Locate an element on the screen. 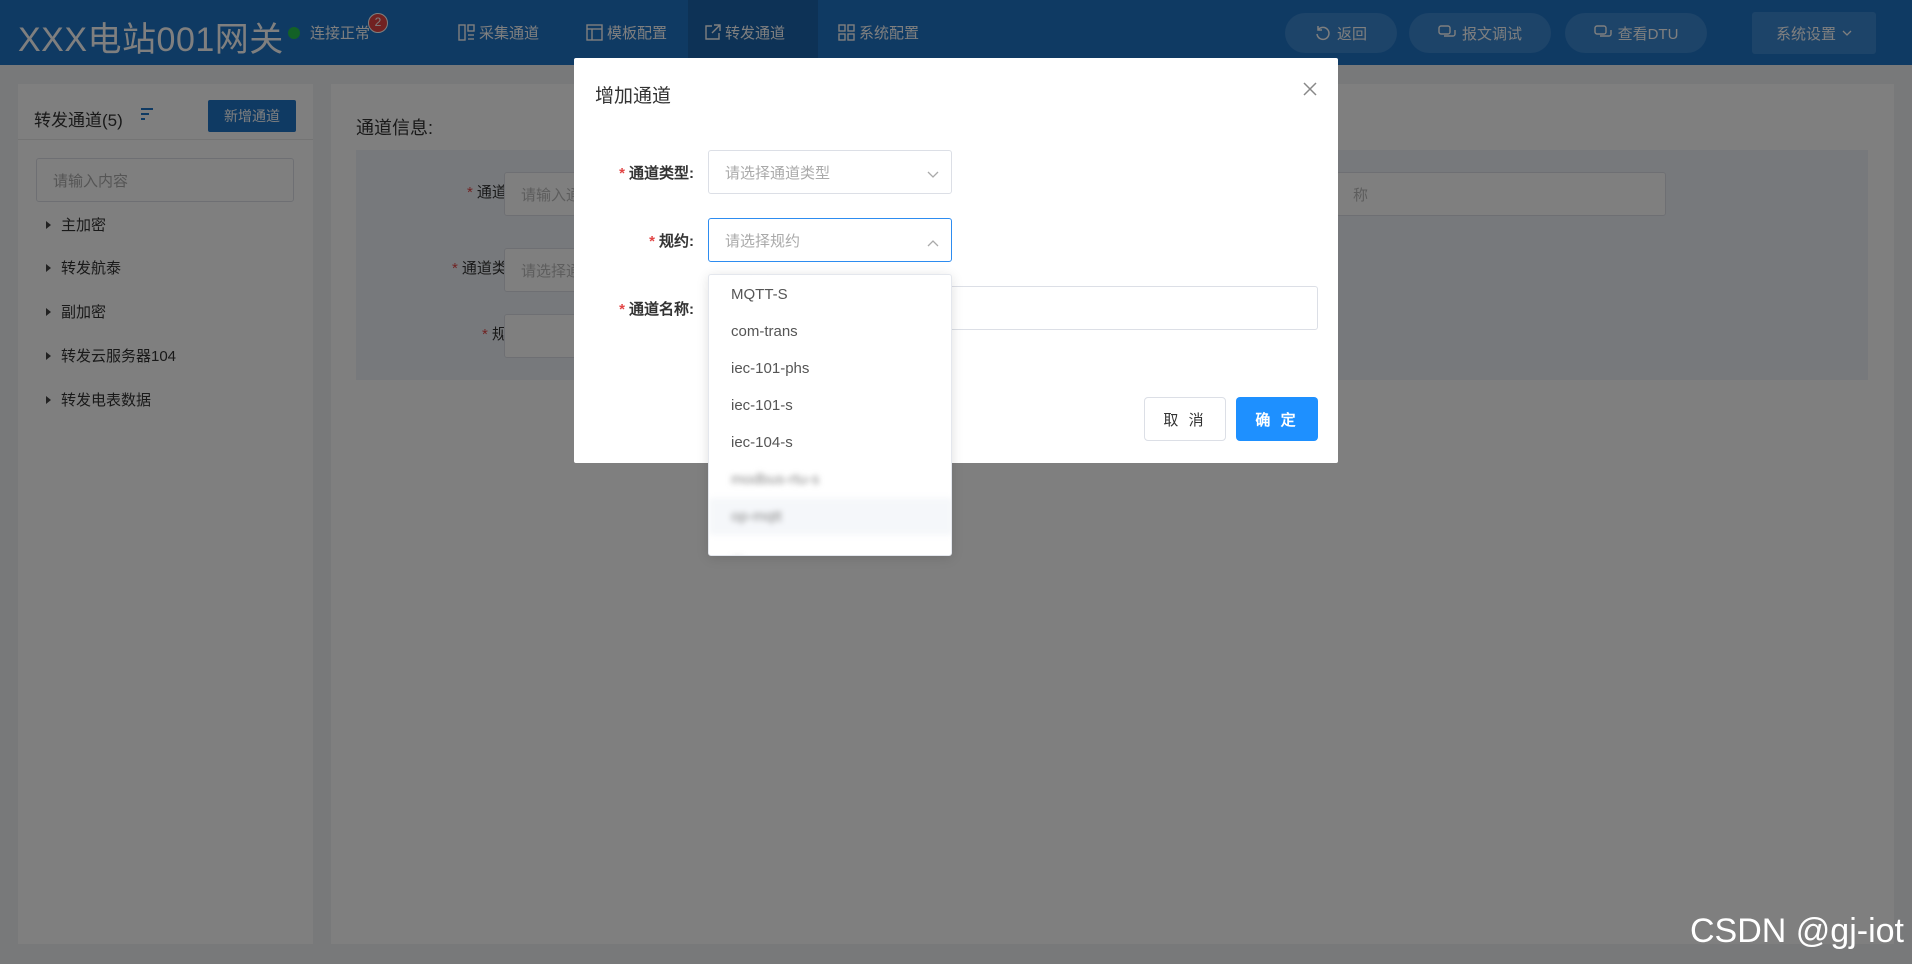 The image size is (1912, 964). dialog-channel-type-select: 请选择通道类型 is located at coordinates (830, 172).